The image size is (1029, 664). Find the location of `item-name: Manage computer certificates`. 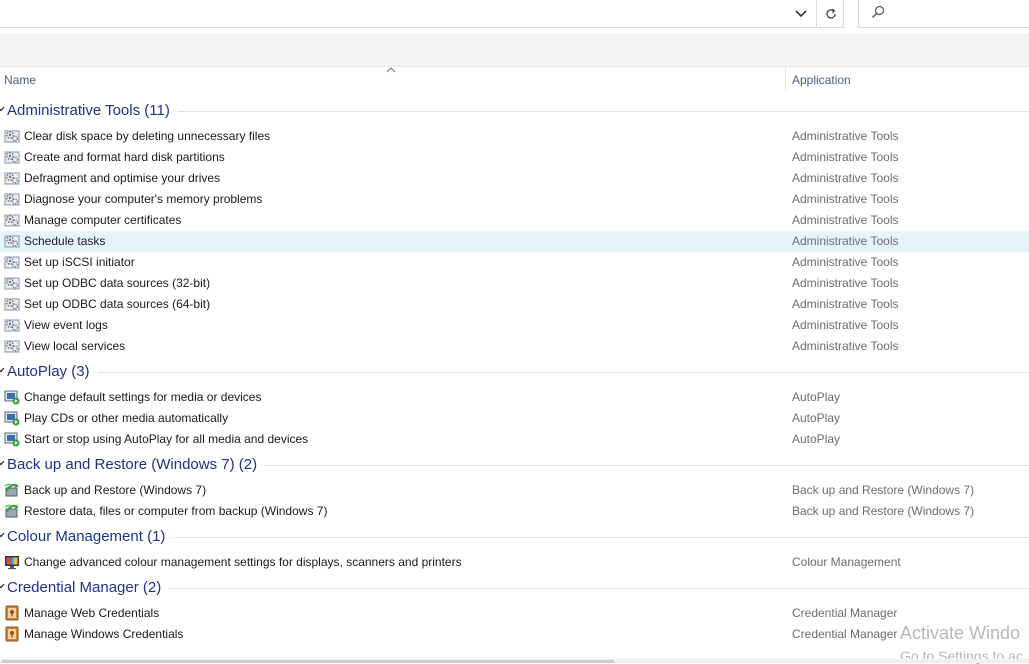

item-name: Manage computer certificates is located at coordinates (102, 220).